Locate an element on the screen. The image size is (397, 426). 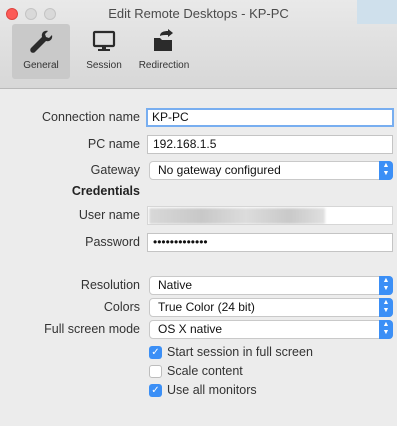
password-field: ••••••••••••• is located at coordinates (270, 242).